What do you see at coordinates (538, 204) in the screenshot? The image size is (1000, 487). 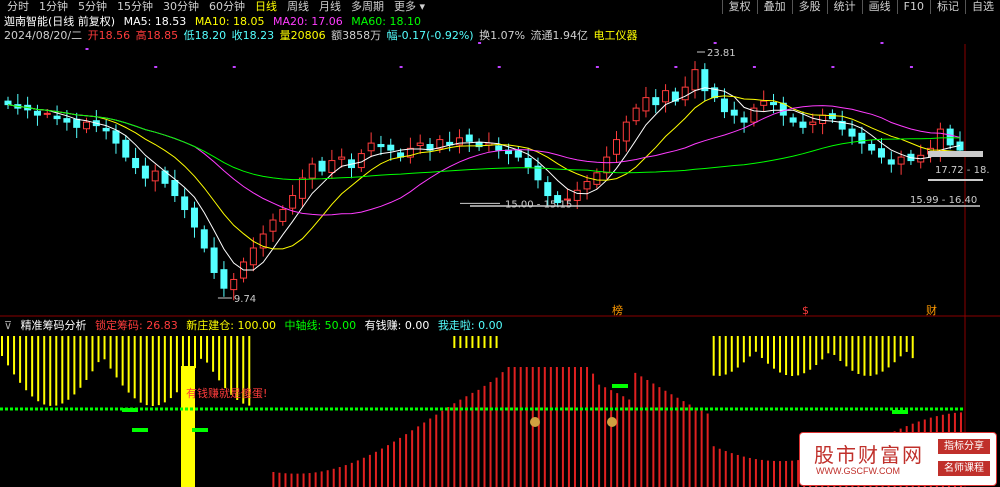 I see `zone1-label: 15.00 - 15.15` at bounding box center [538, 204].